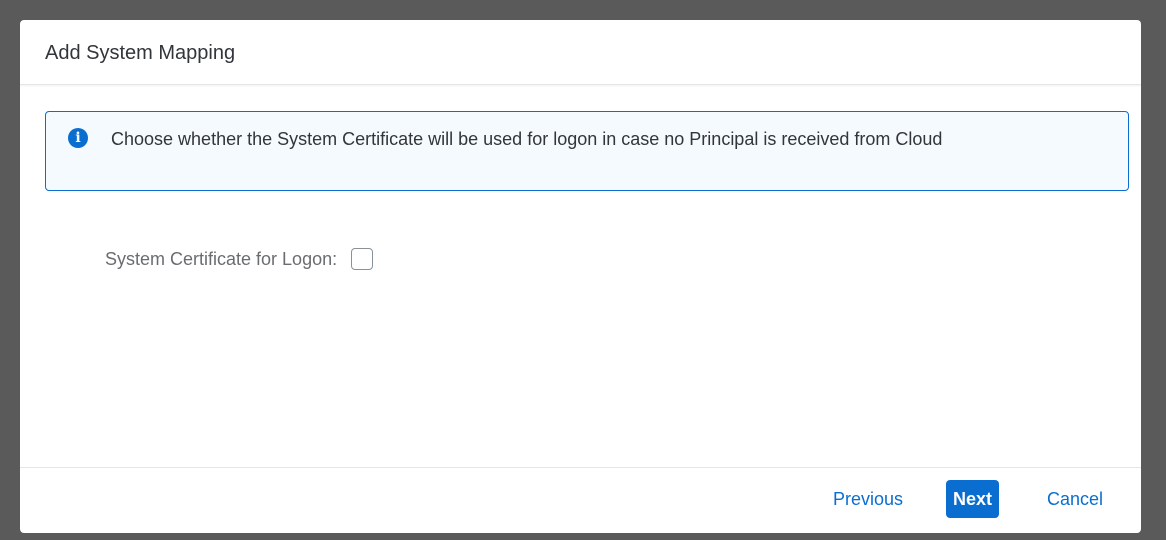  I want to click on system-certificate-row: System Certificate for Logon:, so click(239, 259).